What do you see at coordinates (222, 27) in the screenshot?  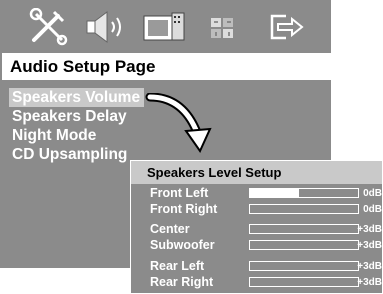 I see `preference-setup-icon` at bounding box center [222, 27].